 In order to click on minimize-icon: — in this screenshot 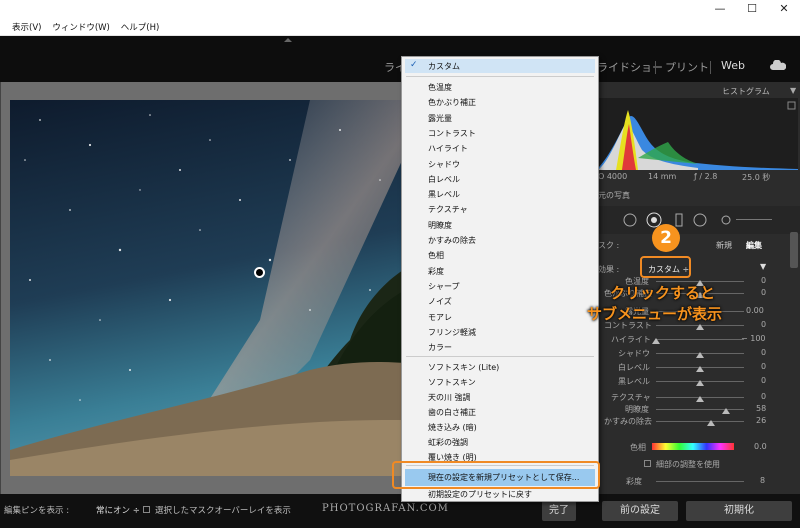, I will do `click(720, 8)`.